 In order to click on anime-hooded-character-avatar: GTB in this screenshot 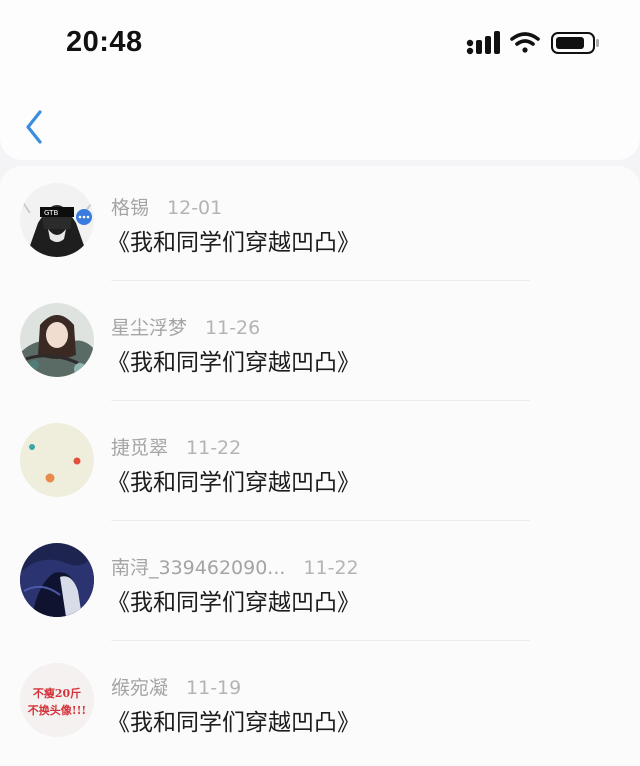, I will do `click(57, 220)`.